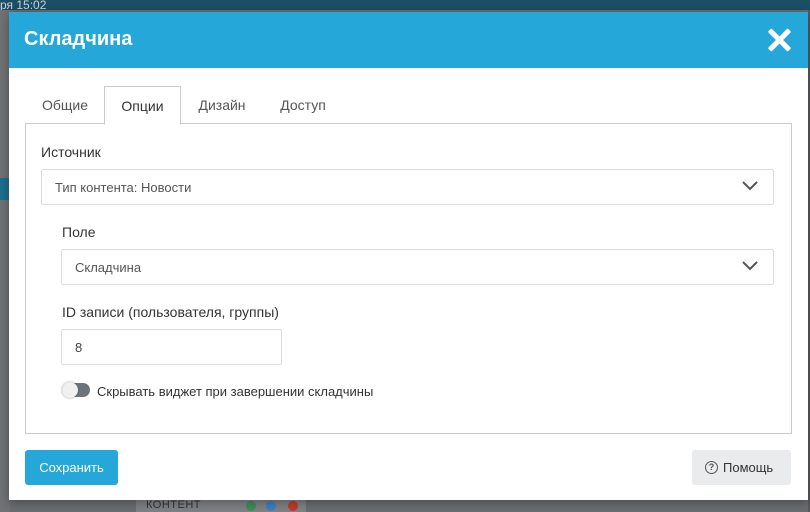  Describe the element at coordinates (303, 104) in the screenshot. I see `tab-access: Доступ` at that location.